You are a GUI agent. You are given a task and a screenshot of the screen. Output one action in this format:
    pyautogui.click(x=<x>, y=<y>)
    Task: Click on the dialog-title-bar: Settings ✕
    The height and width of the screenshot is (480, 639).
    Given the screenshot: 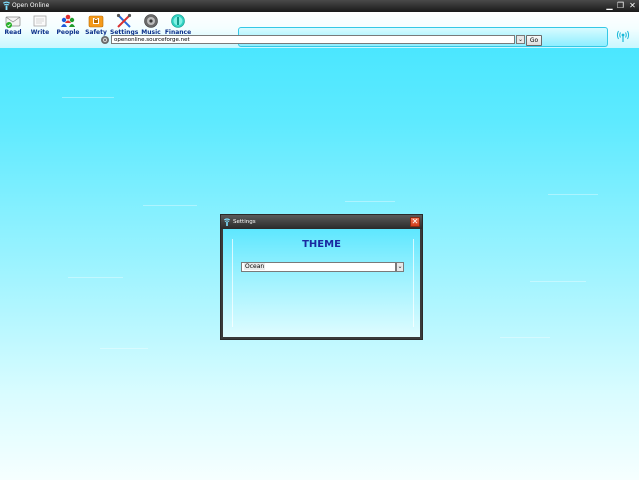 What is the action you would take?
    pyautogui.click(x=321, y=222)
    